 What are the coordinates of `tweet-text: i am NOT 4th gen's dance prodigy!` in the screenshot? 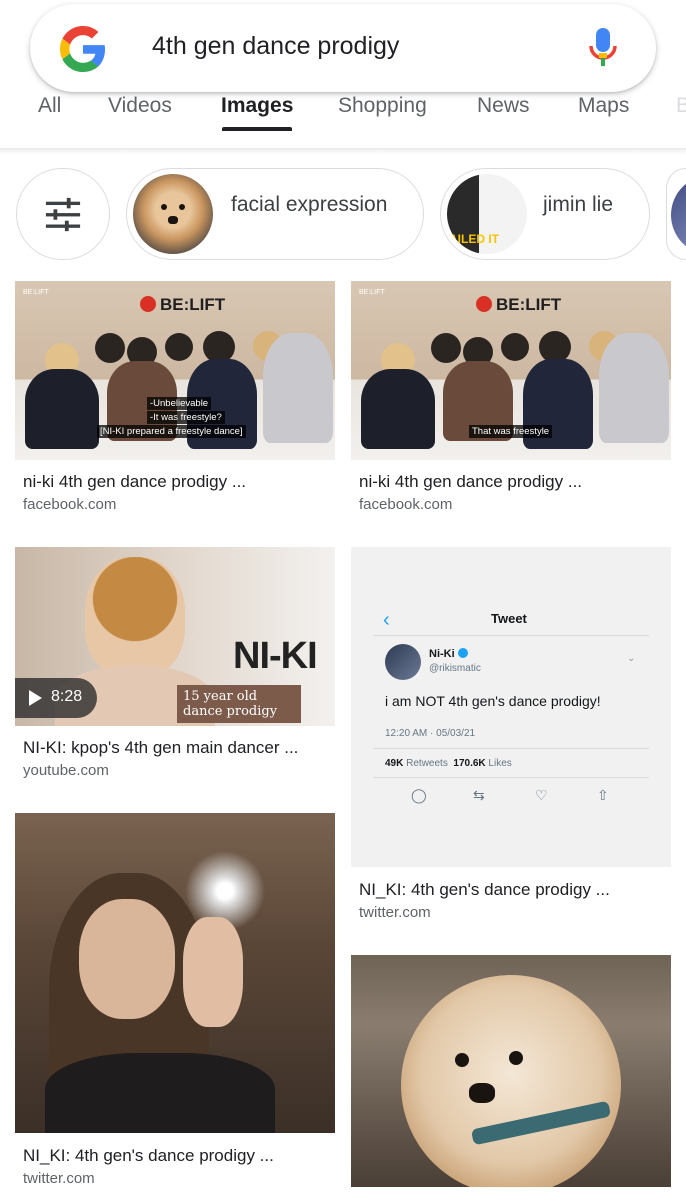 It's located at (493, 701).